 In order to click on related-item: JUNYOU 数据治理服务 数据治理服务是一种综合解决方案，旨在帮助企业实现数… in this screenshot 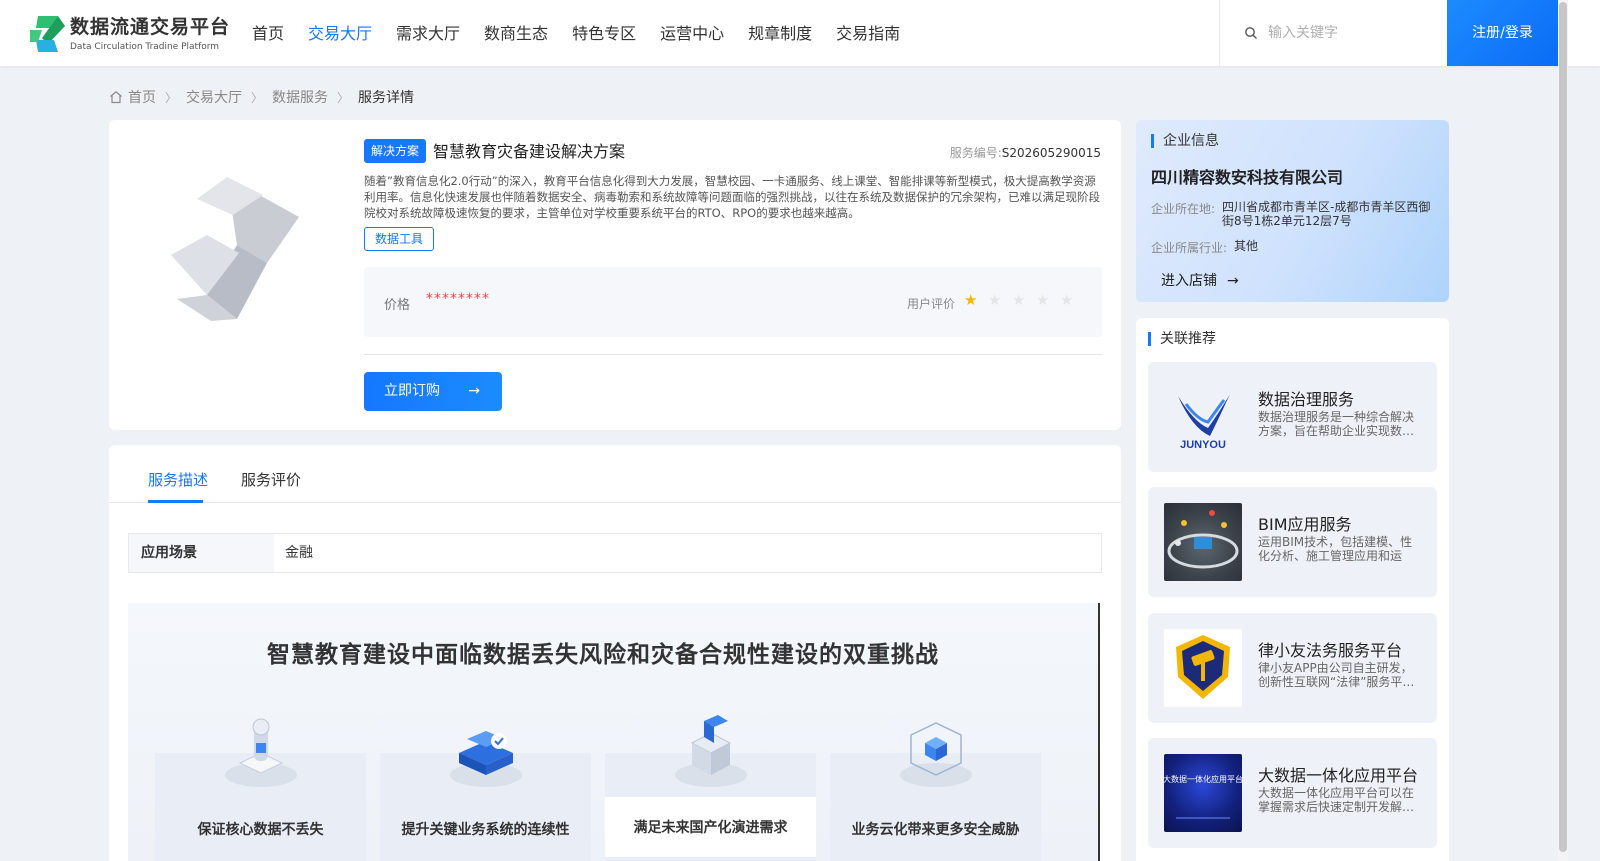, I will do `click(1292, 417)`.